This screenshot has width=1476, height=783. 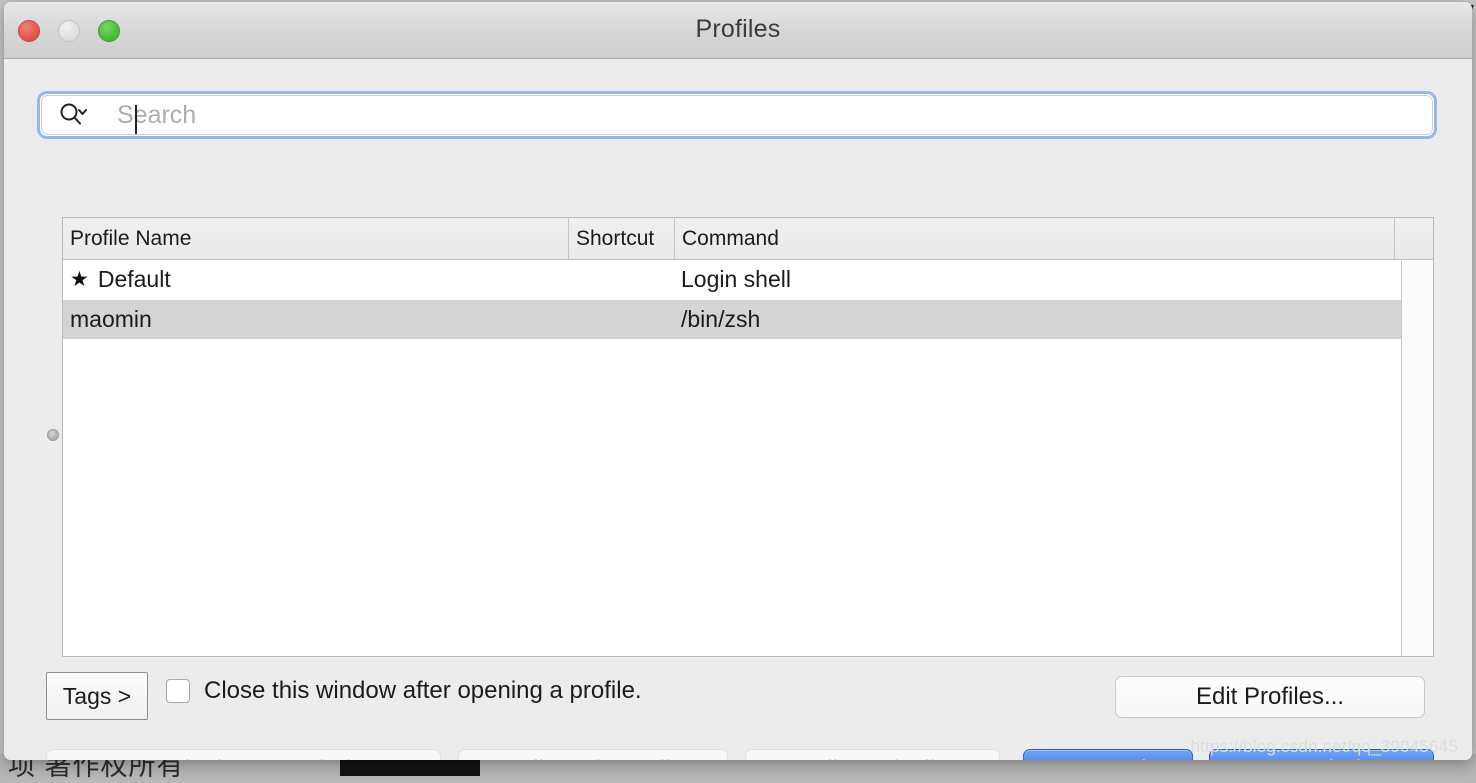 What do you see at coordinates (1053, 279) in the screenshot?
I see `cell-command: Login shell` at bounding box center [1053, 279].